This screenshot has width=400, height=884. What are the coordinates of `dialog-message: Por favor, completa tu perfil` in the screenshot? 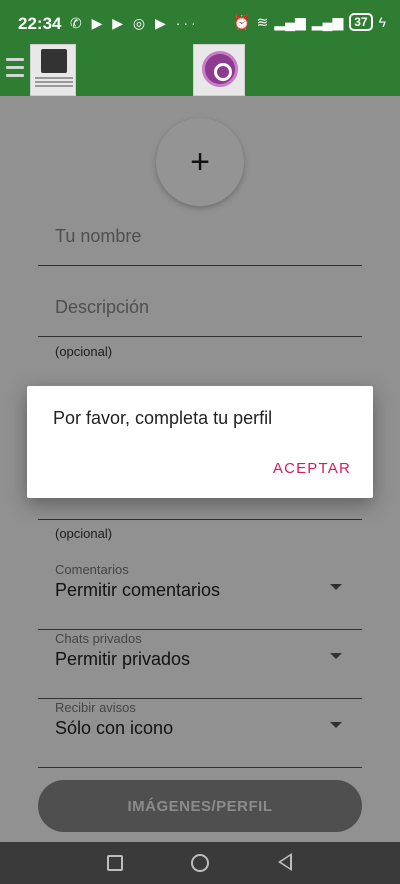 It's located at (163, 418).